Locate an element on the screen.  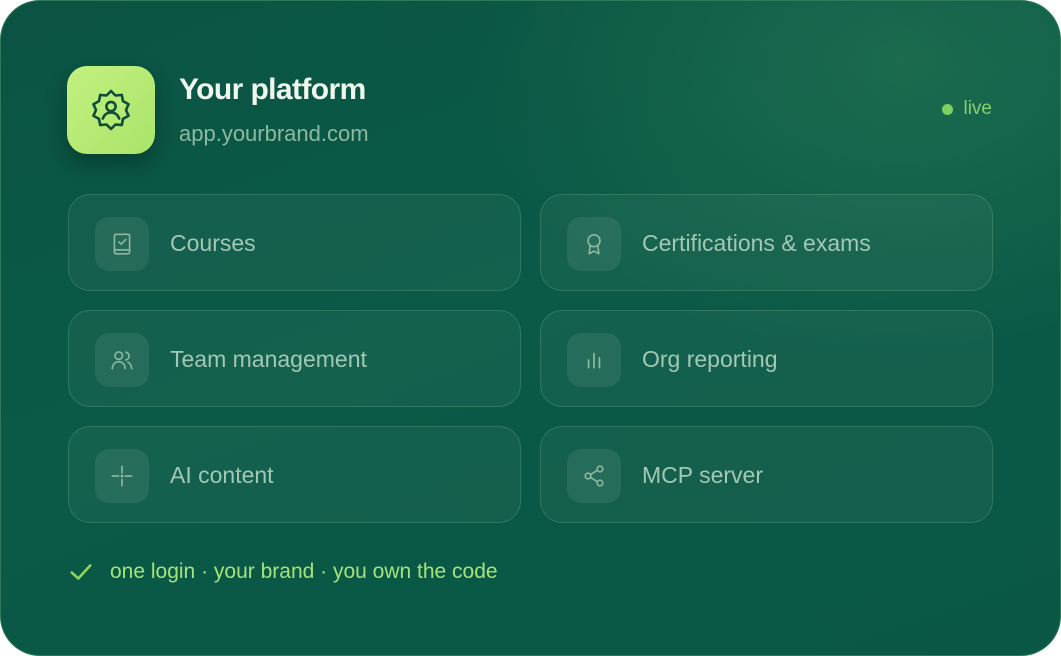
feature-tile-team-management: Team management is located at coordinates (294, 358).